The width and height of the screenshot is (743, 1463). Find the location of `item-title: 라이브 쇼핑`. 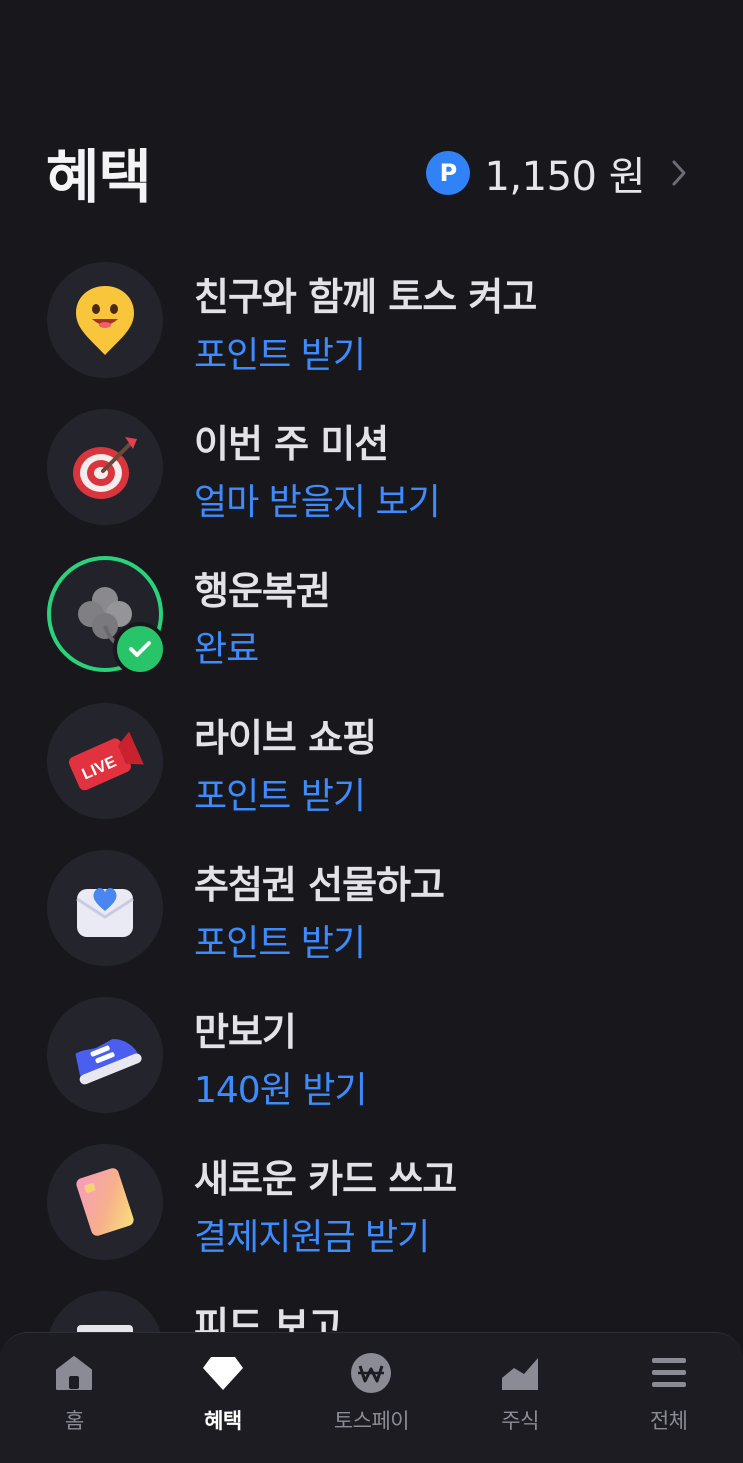

item-title: 라이브 쇼핑 is located at coordinates (285, 738).